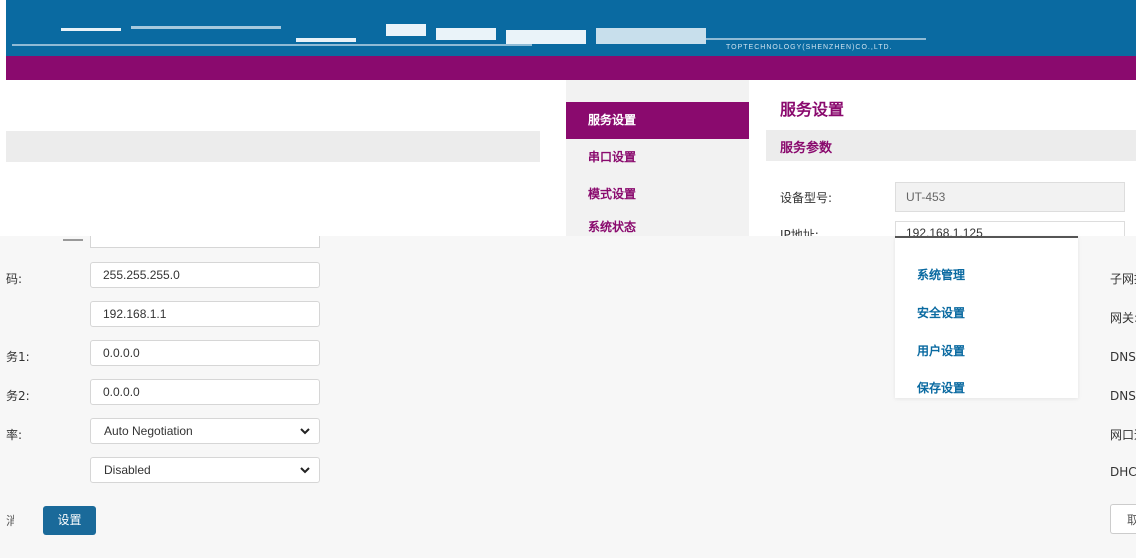 This screenshot has height=558, width=1136. I want to click on cancel-button: 取, so click(1123, 519).